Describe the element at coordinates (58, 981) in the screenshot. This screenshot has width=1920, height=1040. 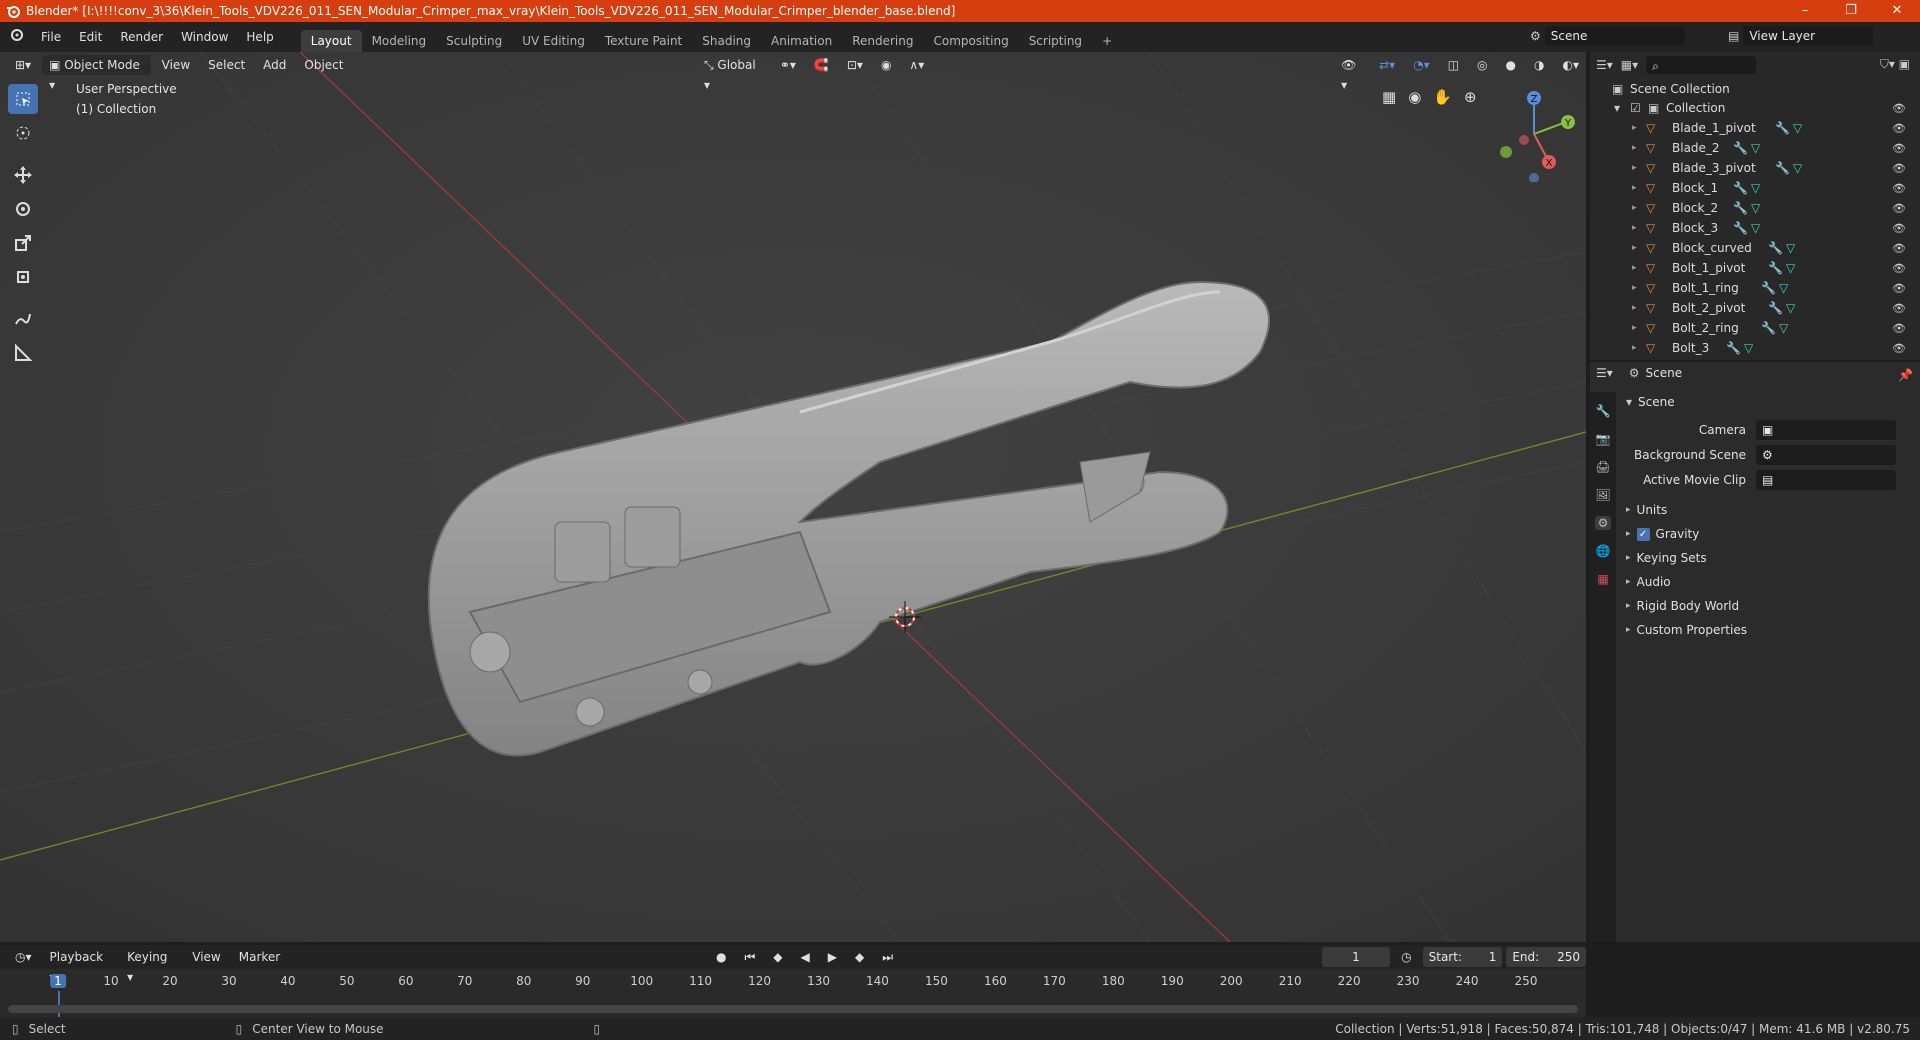
I see `current-frame-tick: 1` at that location.